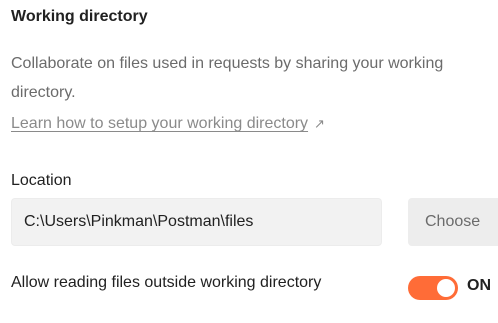 Image resolution: width=498 pixels, height=323 pixels. I want to click on allow-outside-files-toggle, so click(433, 288).